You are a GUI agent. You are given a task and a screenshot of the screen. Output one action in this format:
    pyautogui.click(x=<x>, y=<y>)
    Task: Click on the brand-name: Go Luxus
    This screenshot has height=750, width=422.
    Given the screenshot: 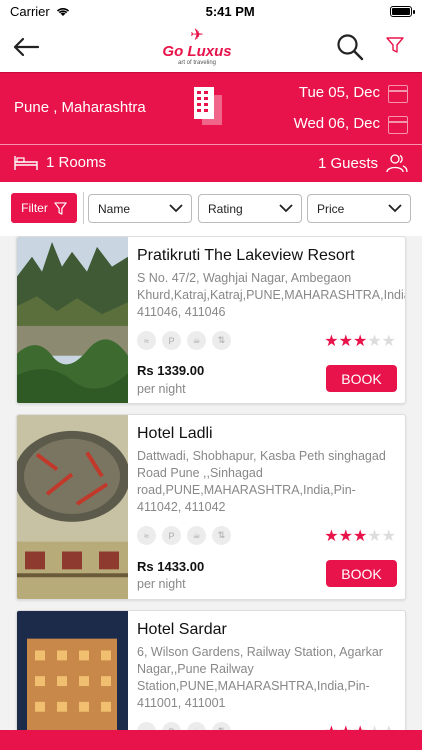 What is the action you would take?
    pyautogui.click(x=197, y=51)
    